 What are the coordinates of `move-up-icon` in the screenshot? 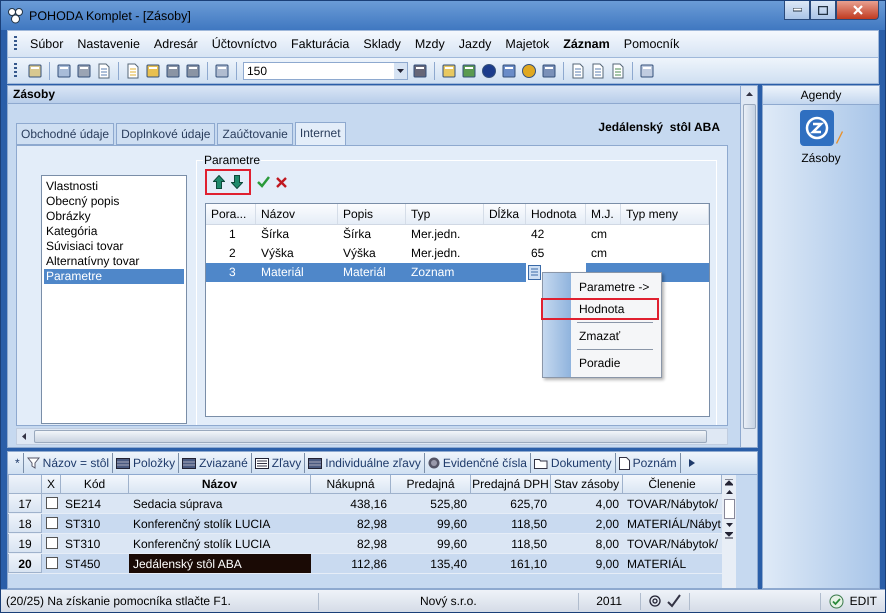 It's located at (219, 182).